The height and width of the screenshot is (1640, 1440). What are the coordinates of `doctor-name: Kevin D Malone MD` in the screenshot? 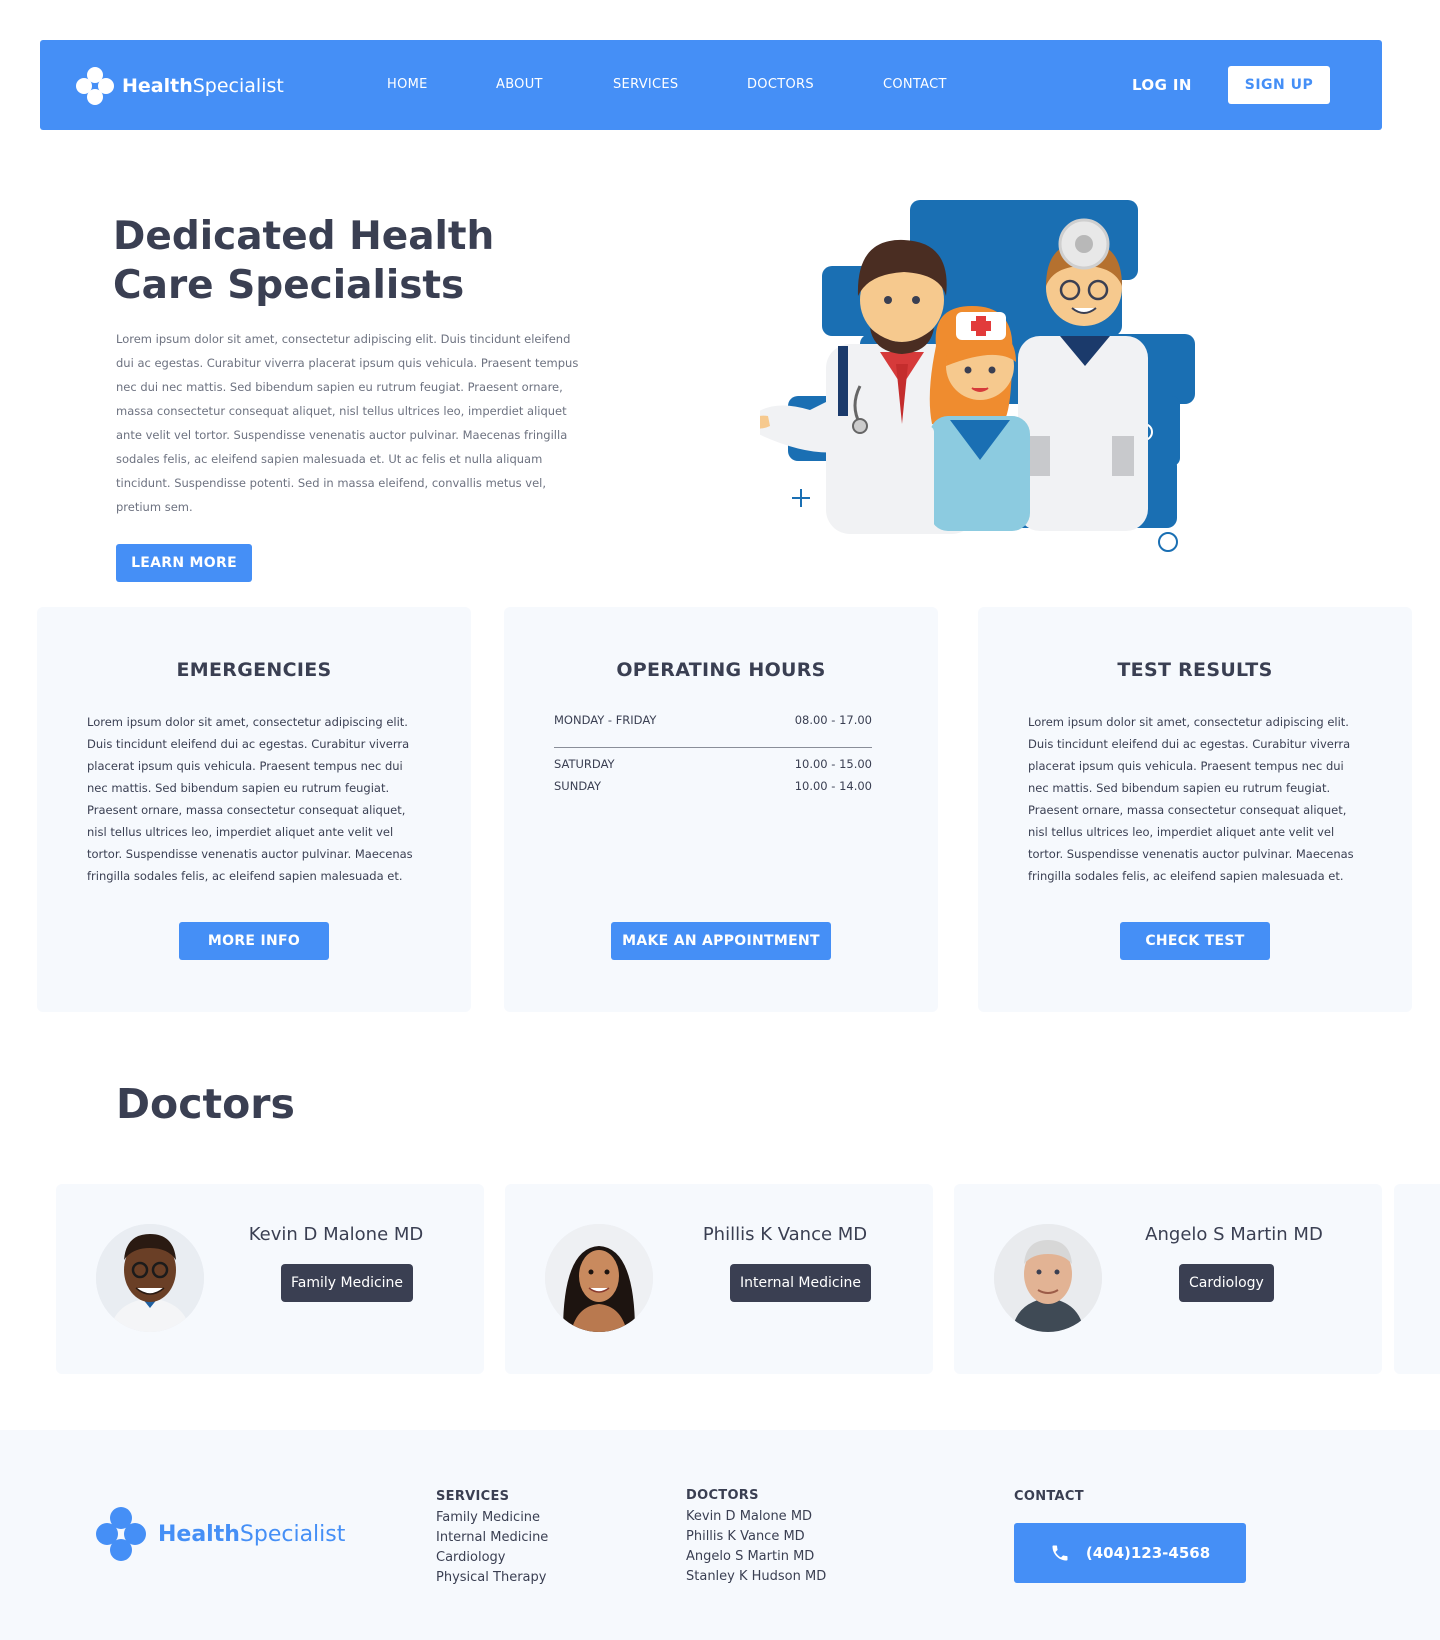 It's located at (336, 1234).